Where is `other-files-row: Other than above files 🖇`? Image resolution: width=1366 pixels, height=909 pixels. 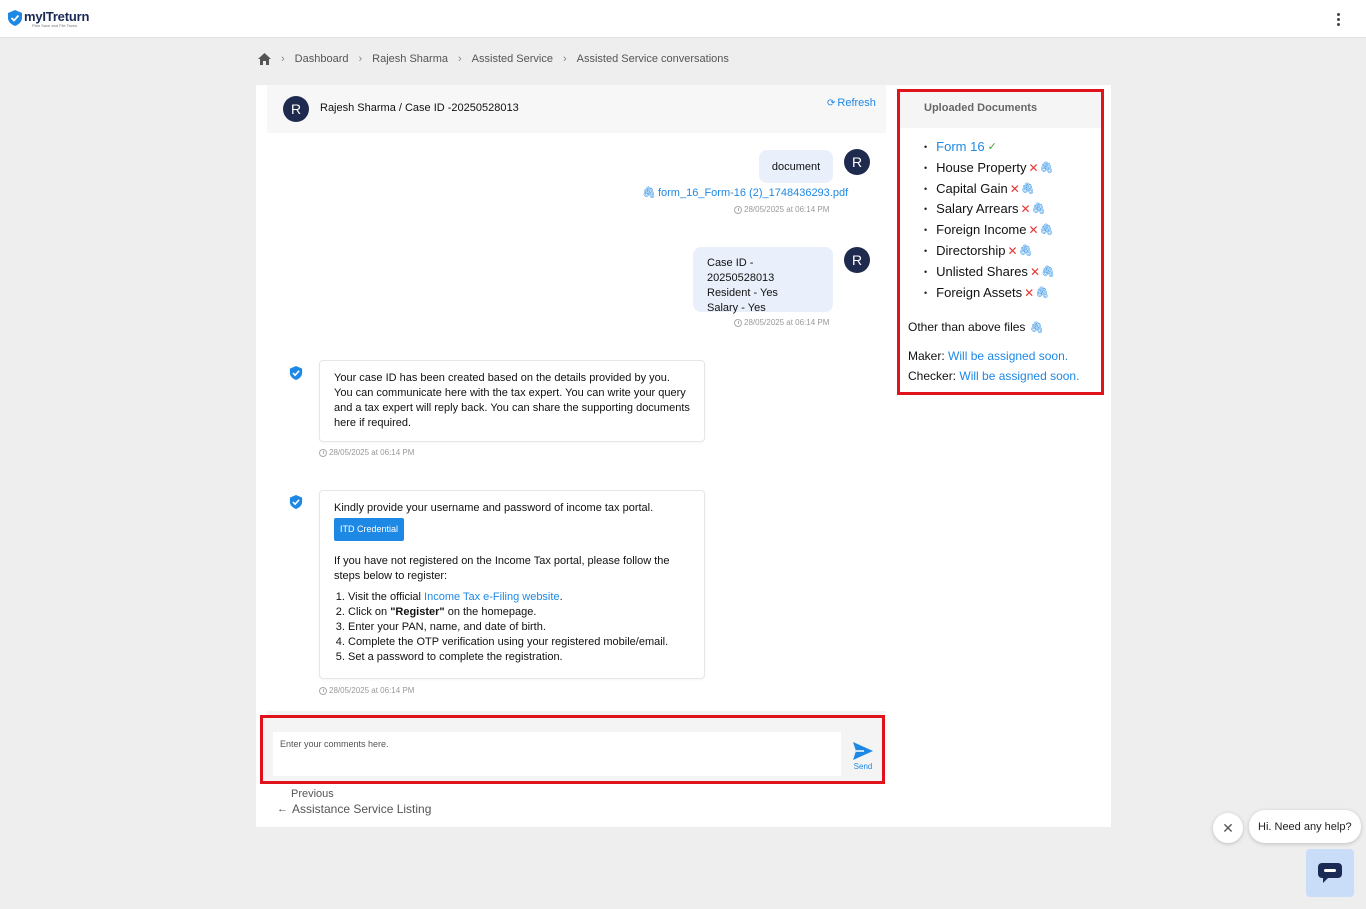
other-files-row: Other than above files 🖇 is located at coordinates (976, 327).